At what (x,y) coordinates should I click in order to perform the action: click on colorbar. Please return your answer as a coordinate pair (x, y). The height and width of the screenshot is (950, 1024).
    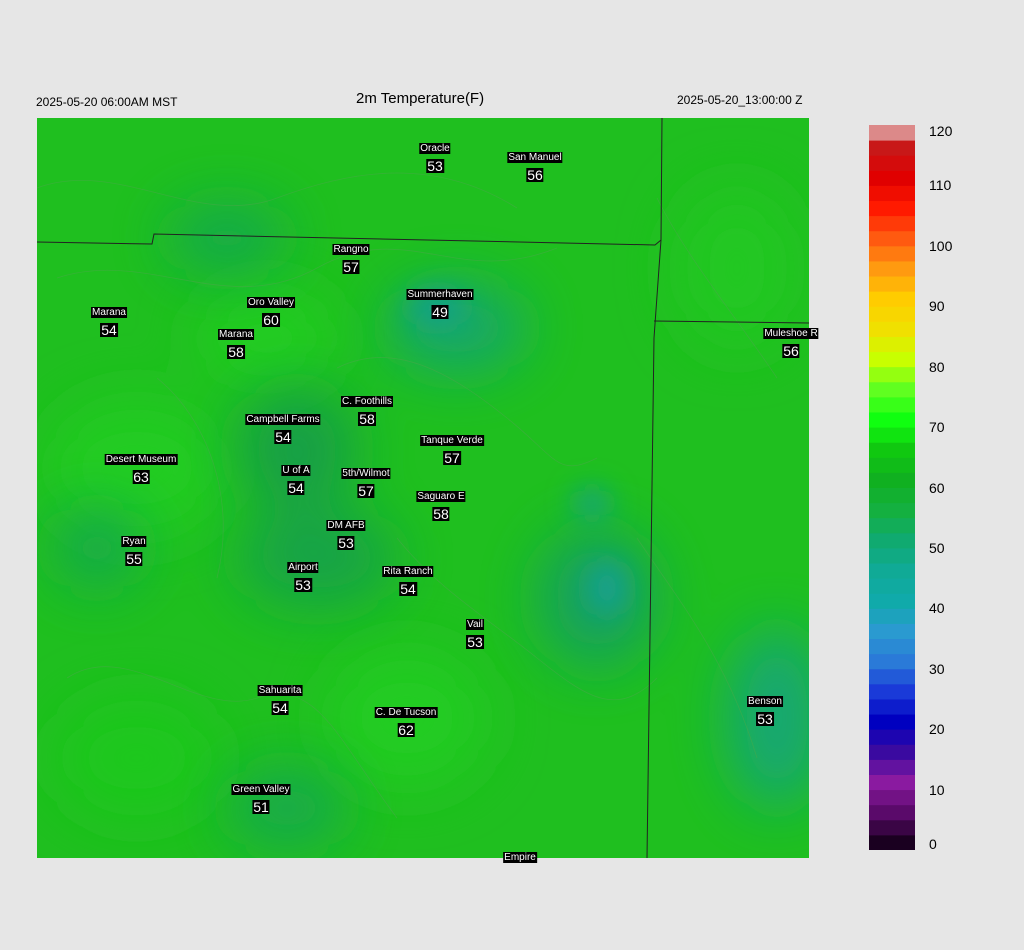
    Looking at the image, I should click on (892, 487).